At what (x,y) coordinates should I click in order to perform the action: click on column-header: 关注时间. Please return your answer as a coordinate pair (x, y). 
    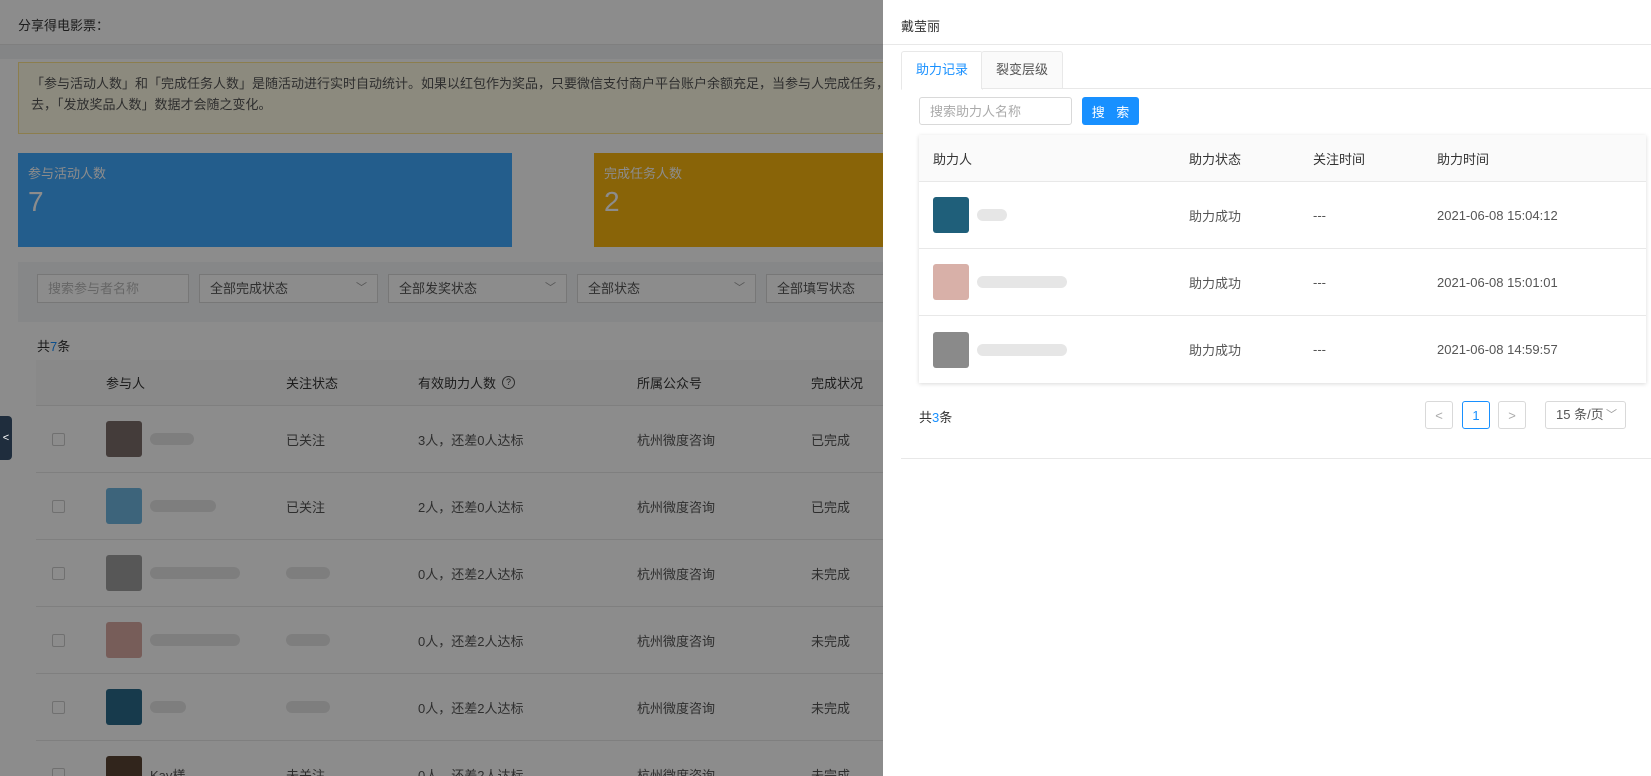
    Looking at the image, I should click on (1339, 159).